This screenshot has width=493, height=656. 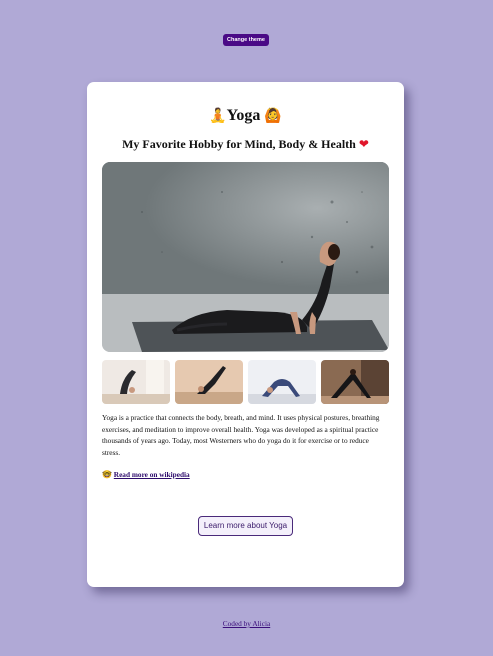 I want to click on thumbnail-gallery, so click(x=245, y=382).